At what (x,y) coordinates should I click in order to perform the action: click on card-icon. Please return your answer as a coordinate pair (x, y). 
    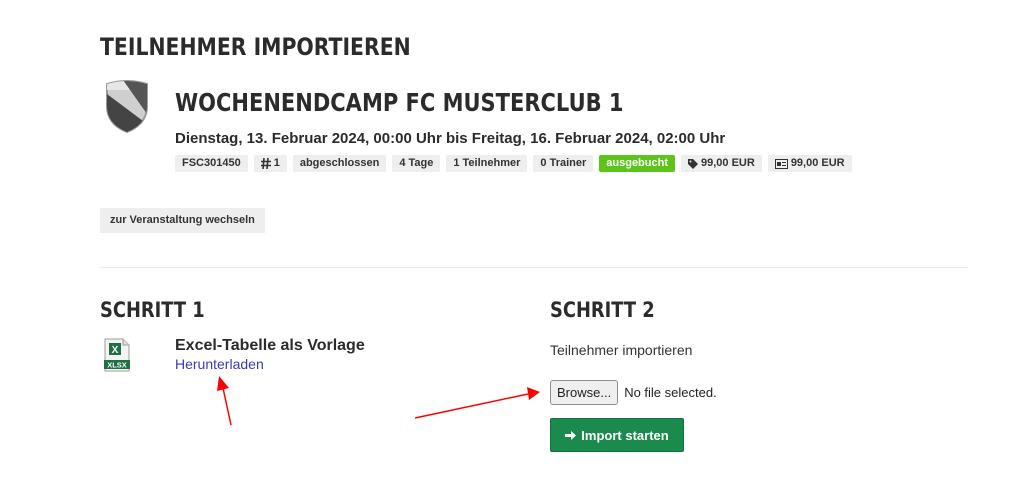
    Looking at the image, I should click on (781, 163).